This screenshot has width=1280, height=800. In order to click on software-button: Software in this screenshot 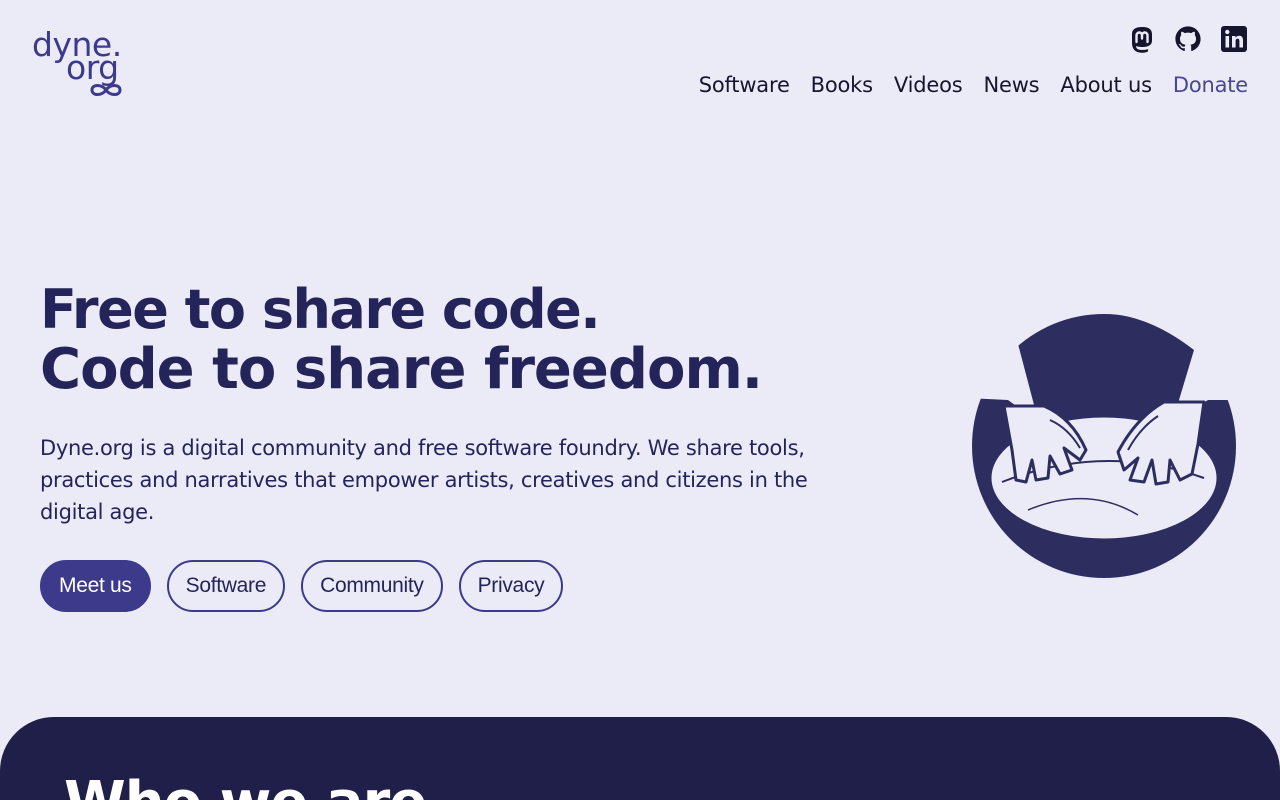, I will do `click(226, 586)`.